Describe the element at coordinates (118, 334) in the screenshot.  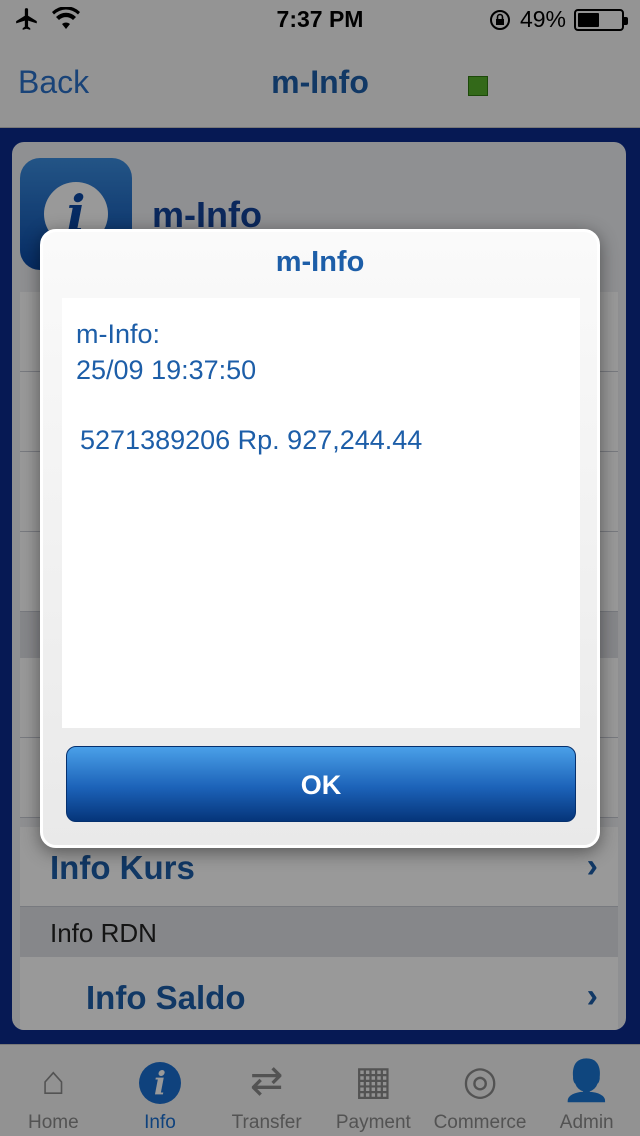
I see `message-header: m-Info:` at that location.